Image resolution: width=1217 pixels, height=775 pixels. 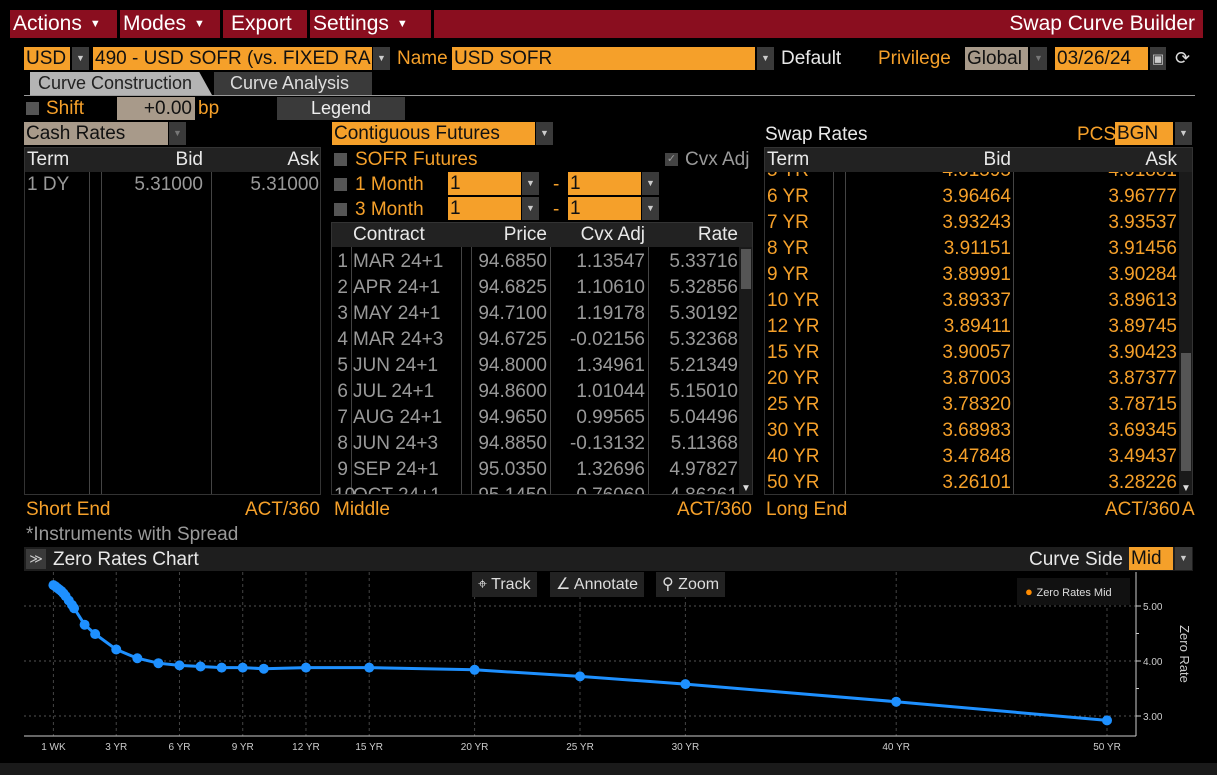 What do you see at coordinates (978, 353) in the screenshot?
I see `table-row: 15 YR 3.90057 3.90423` at bounding box center [978, 353].